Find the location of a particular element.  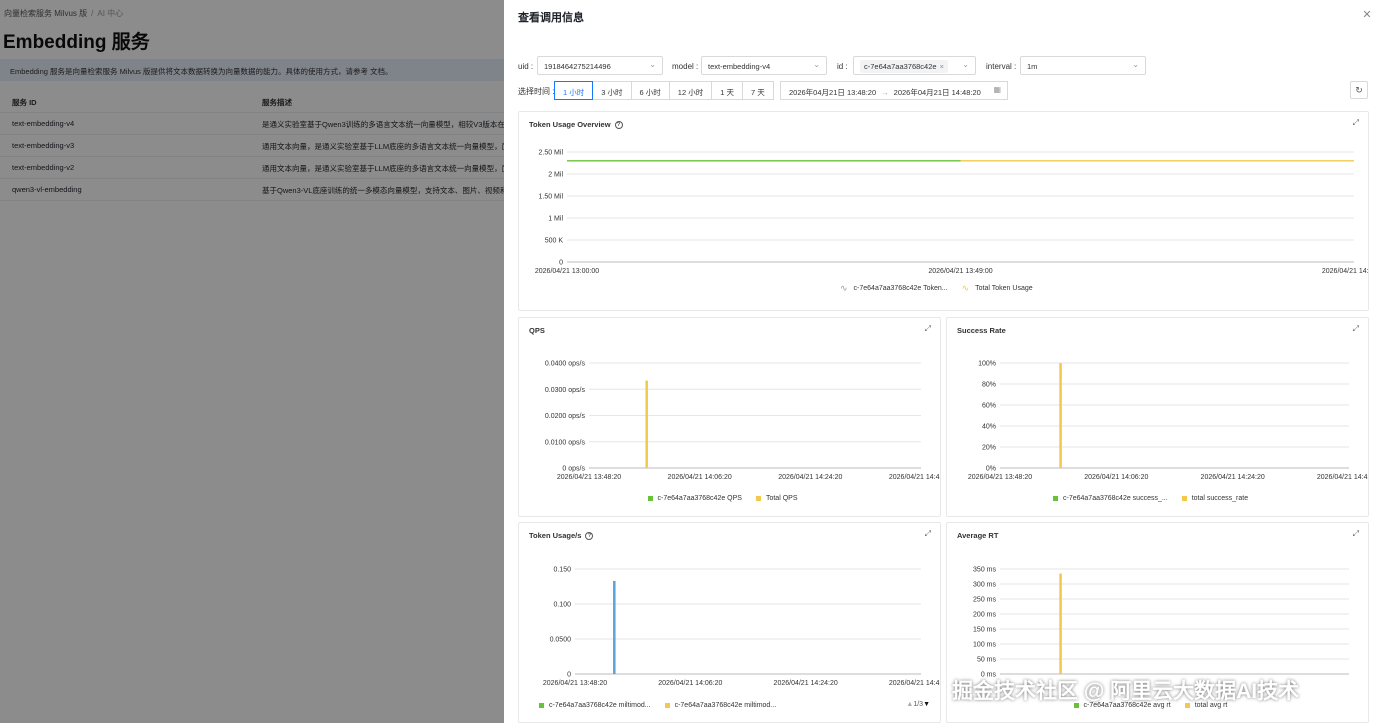

uid-value: 1918464275214496 is located at coordinates (577, 66).